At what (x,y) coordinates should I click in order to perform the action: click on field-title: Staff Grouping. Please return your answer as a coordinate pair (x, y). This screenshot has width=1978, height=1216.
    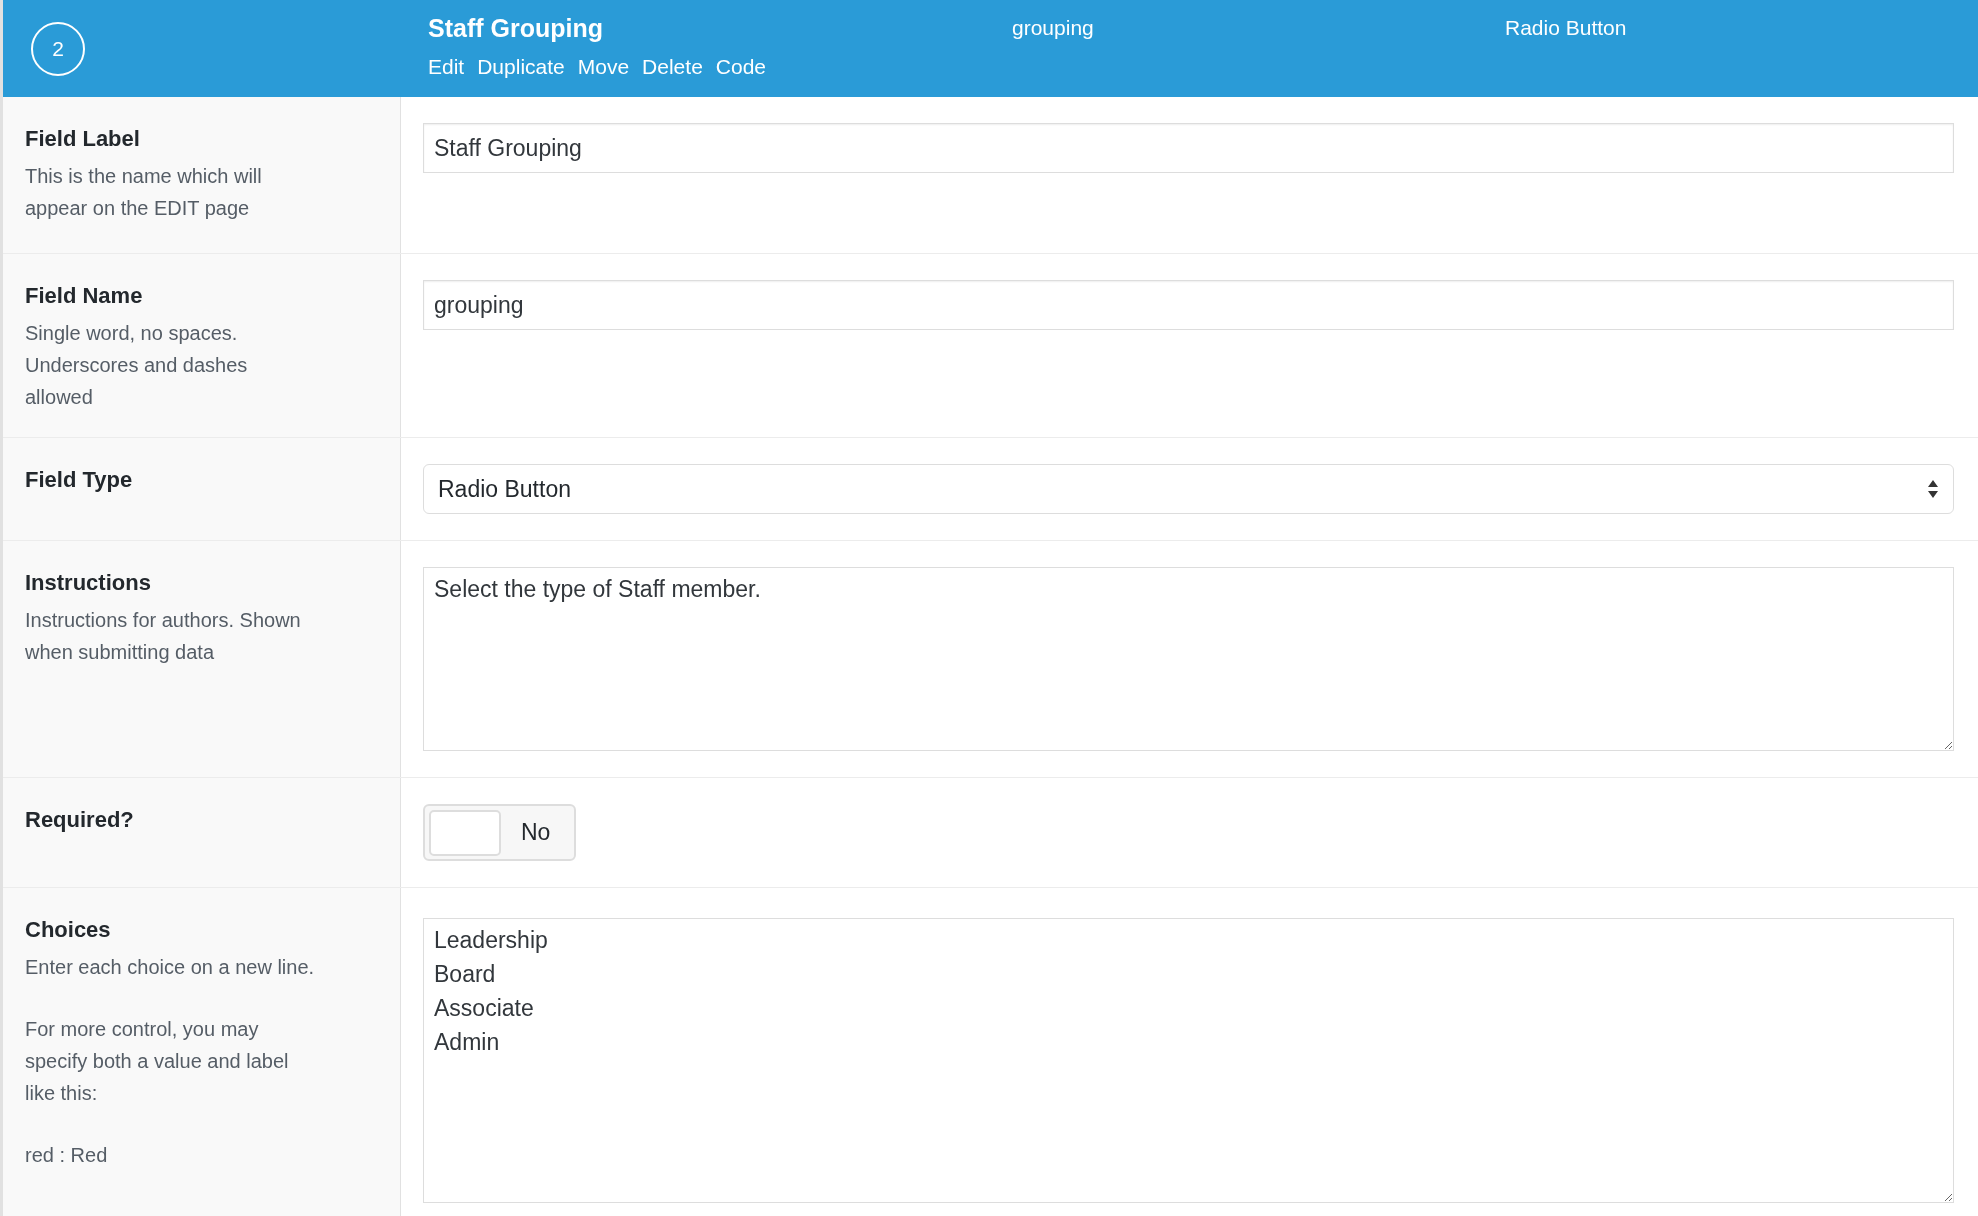
    Looking at the image, I should click on (516, 28).